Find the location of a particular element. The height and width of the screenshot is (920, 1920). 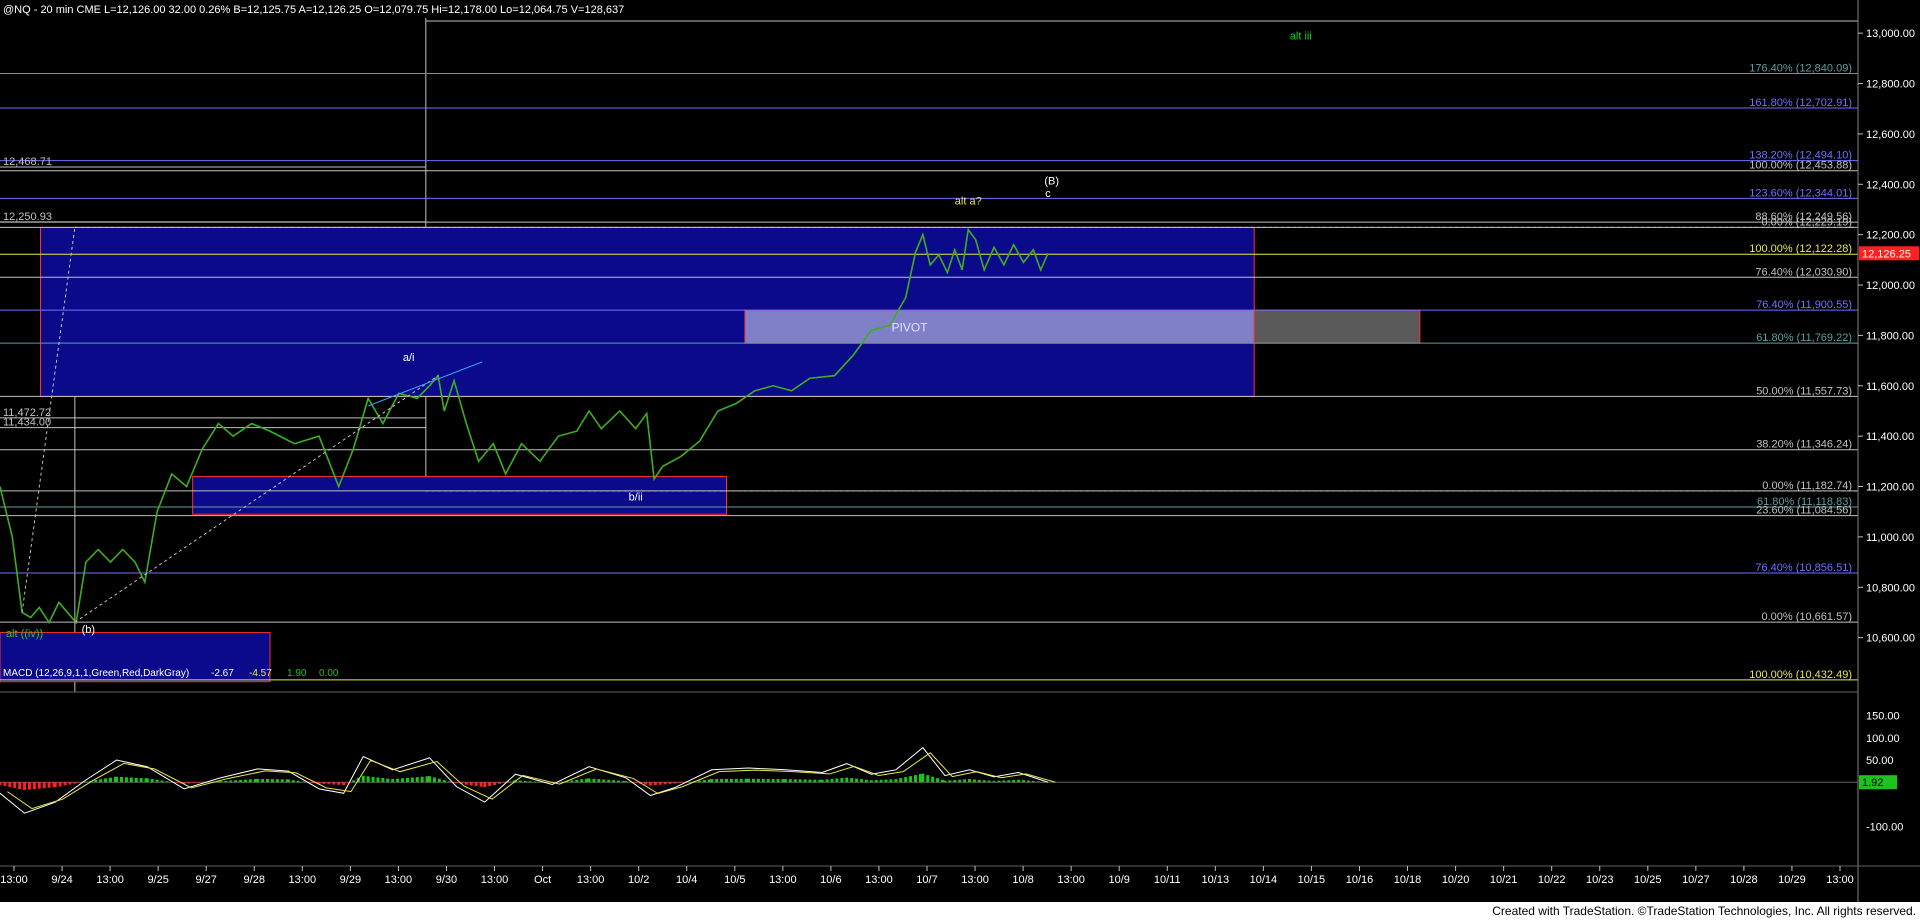

price-tick-label: 13,000.00 is located at coordinates (1890, 34).